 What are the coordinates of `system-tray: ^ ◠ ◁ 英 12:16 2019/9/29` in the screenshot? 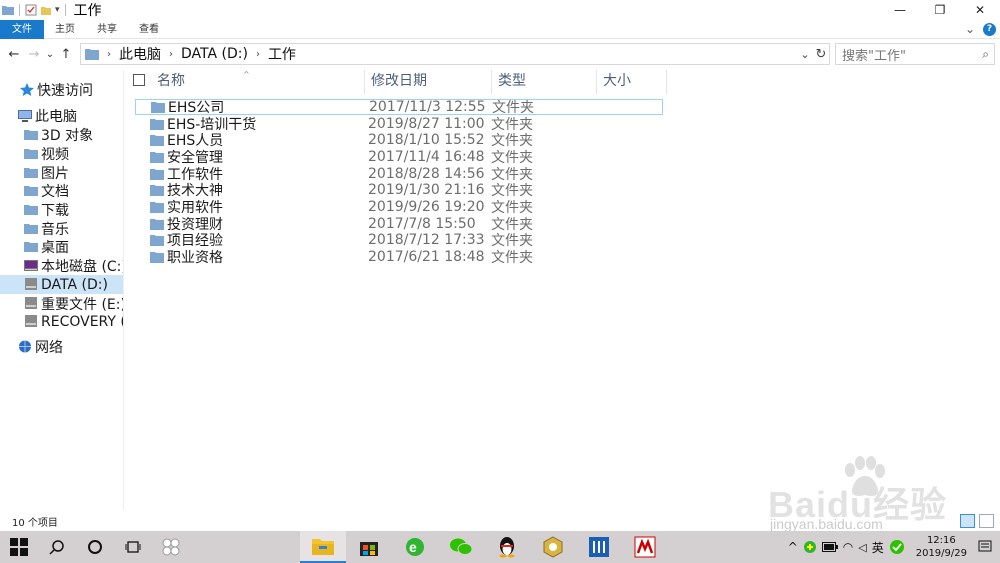 It's located at (894, 547).